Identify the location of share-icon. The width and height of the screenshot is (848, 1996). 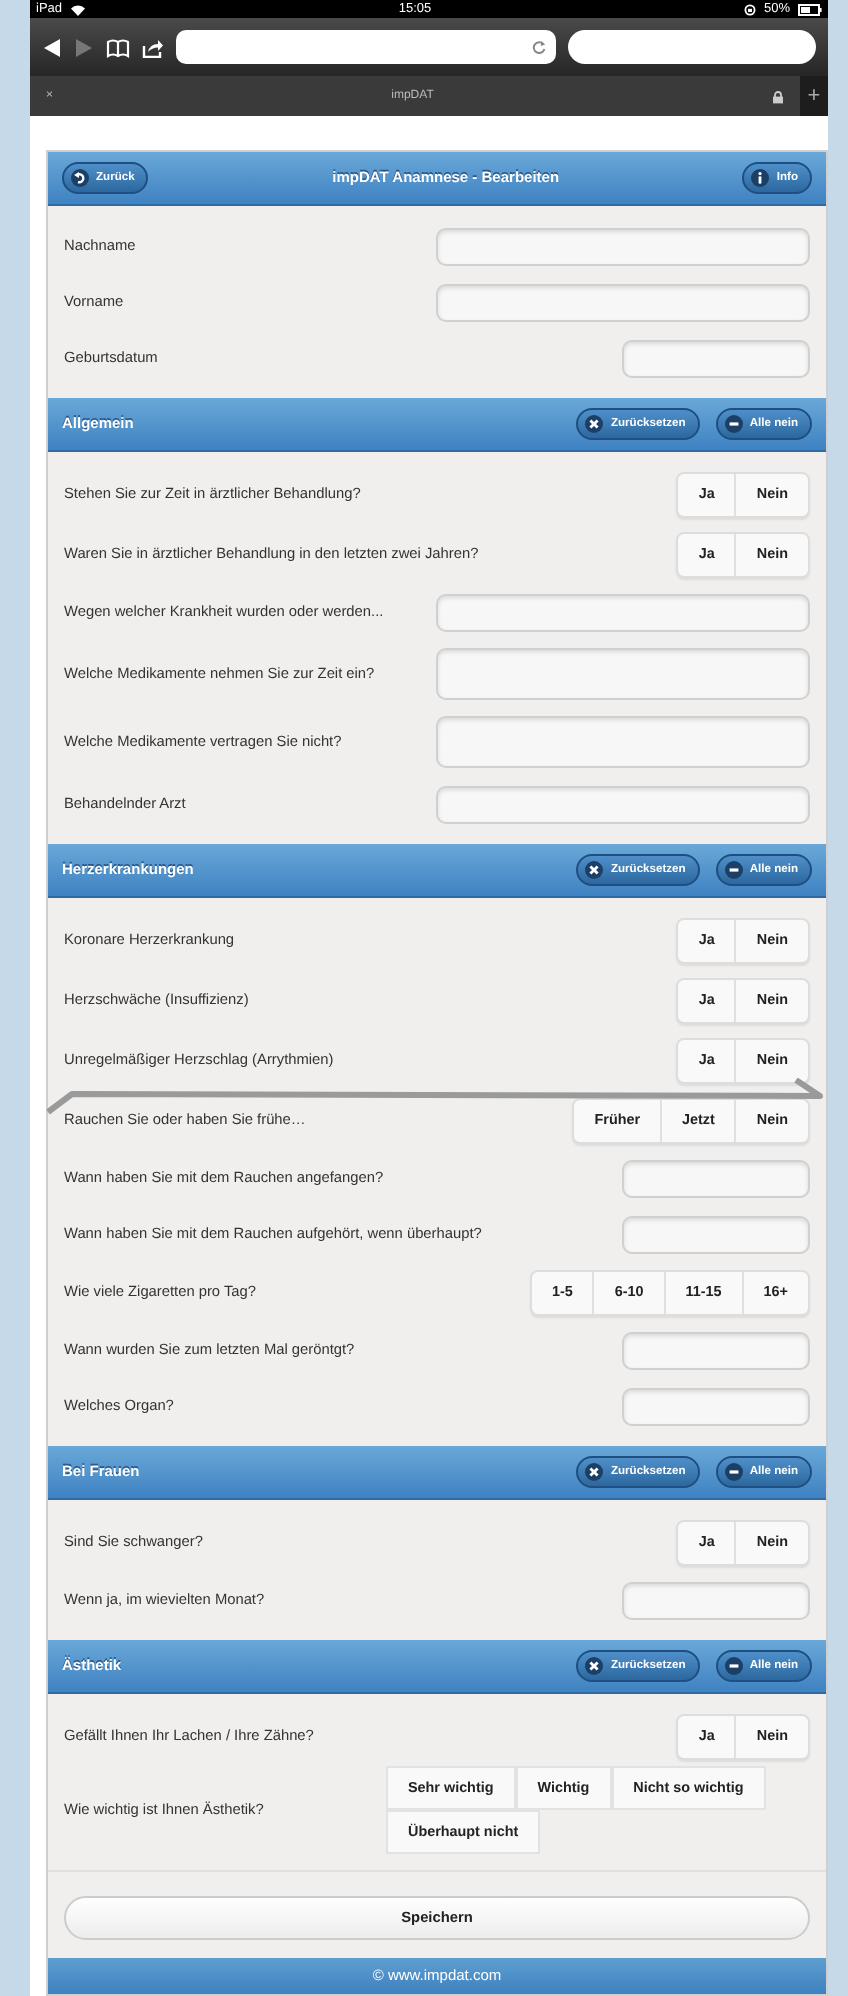
(153, 47).